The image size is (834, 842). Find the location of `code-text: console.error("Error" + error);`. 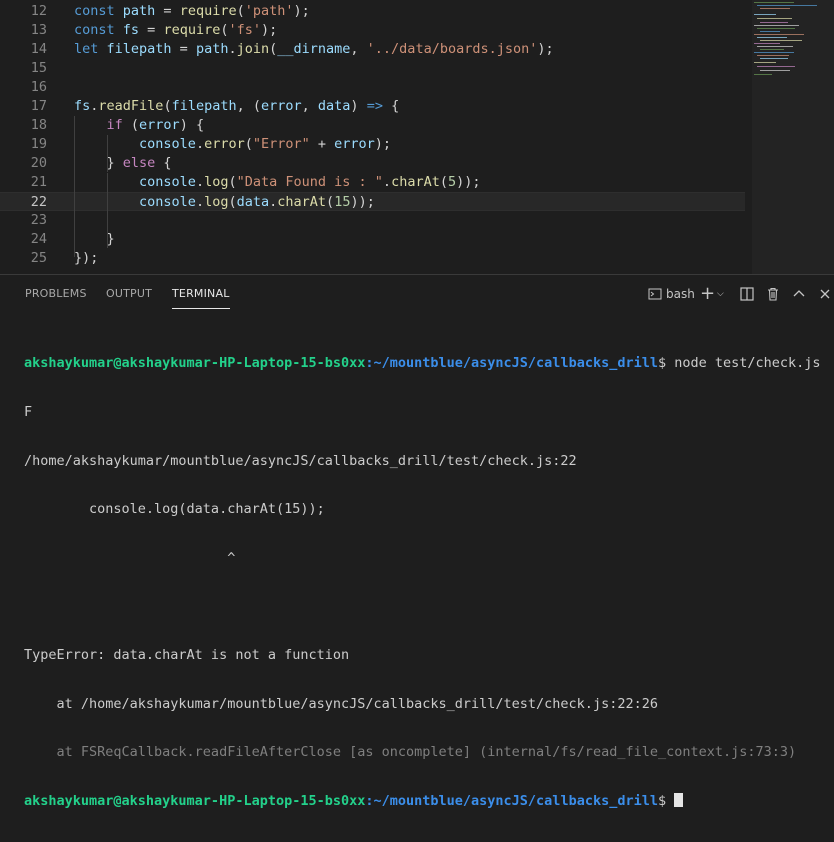

code-text: console.error("Error" + error); is located at coordinates (232, 144).